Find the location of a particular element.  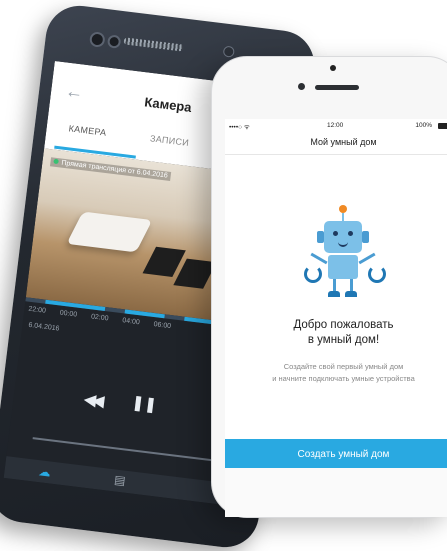

live-stream-label: Прямая трансляция от 6.04.2016 is located at coordinates (110, 169).